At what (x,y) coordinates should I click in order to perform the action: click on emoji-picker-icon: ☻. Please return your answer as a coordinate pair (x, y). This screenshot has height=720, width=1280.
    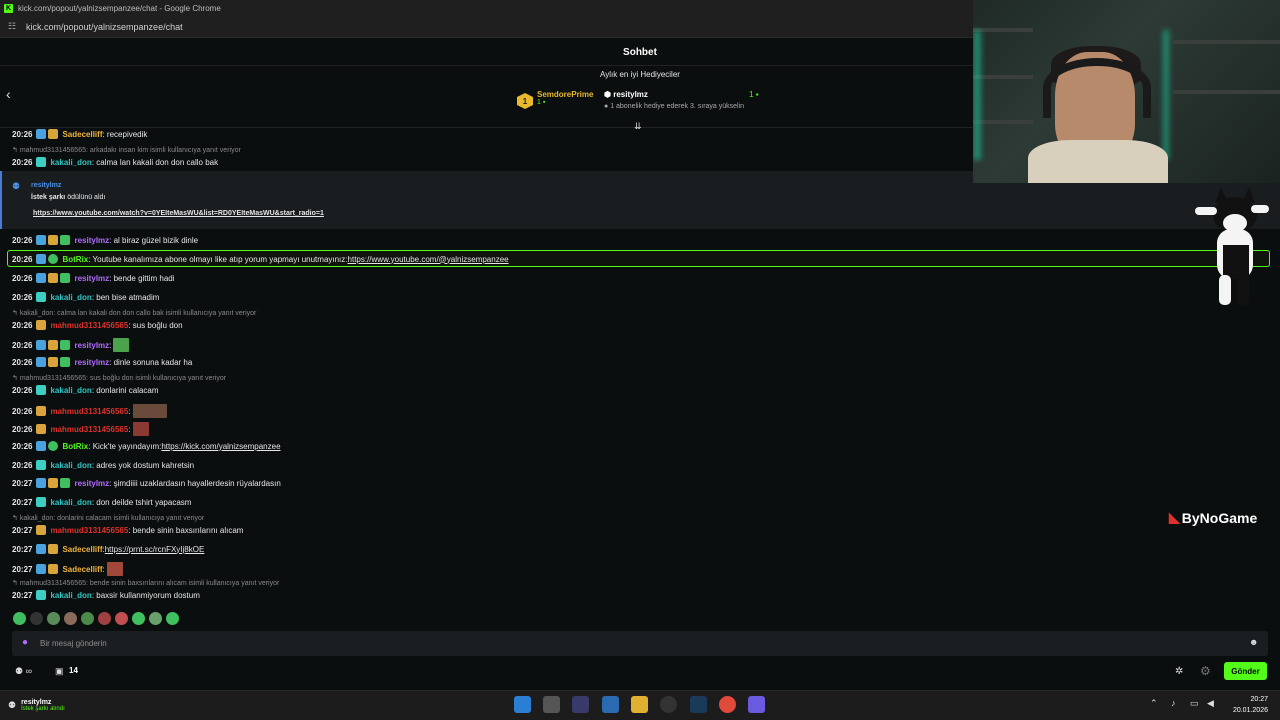
    Looking at the image, I should click on (1253, 642).